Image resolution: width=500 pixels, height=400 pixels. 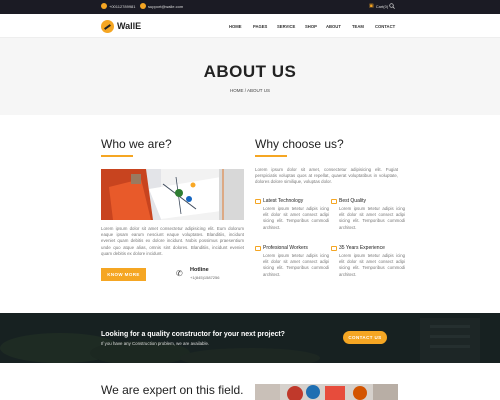 What do you see at coordinates (334, 201) in the screenshot?
I see `quality-icon` at bounding box center [334, 201].